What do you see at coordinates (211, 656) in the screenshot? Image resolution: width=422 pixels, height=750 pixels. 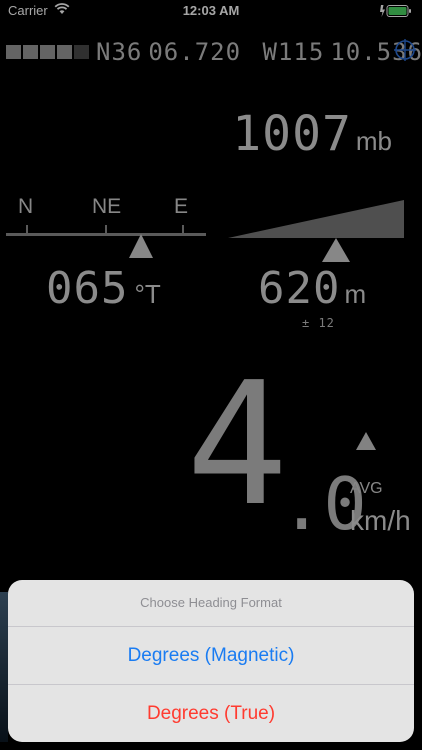 I see `degrees-magnetic-option: Degrees (Magnetic)` at bounding box center [211, 656].